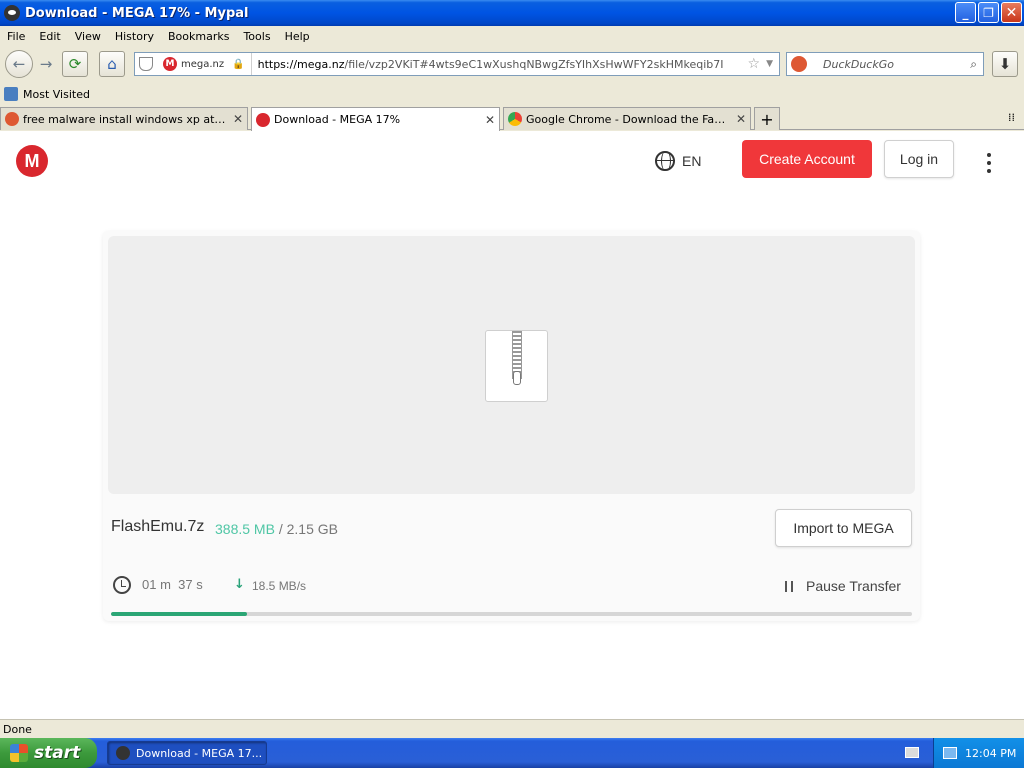 The image size is (1024, 768). What do you see at coordinates (263, 119) in the screenshot?
I see `mega-favicon-icon` at bounding box center [263, 119].